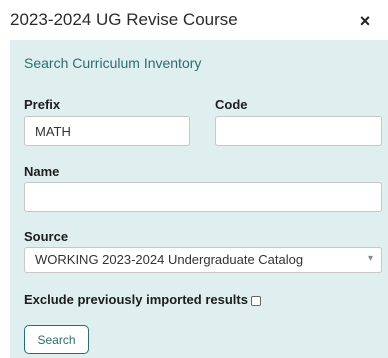  I want to click on source-label: Source, so click(46, 236).